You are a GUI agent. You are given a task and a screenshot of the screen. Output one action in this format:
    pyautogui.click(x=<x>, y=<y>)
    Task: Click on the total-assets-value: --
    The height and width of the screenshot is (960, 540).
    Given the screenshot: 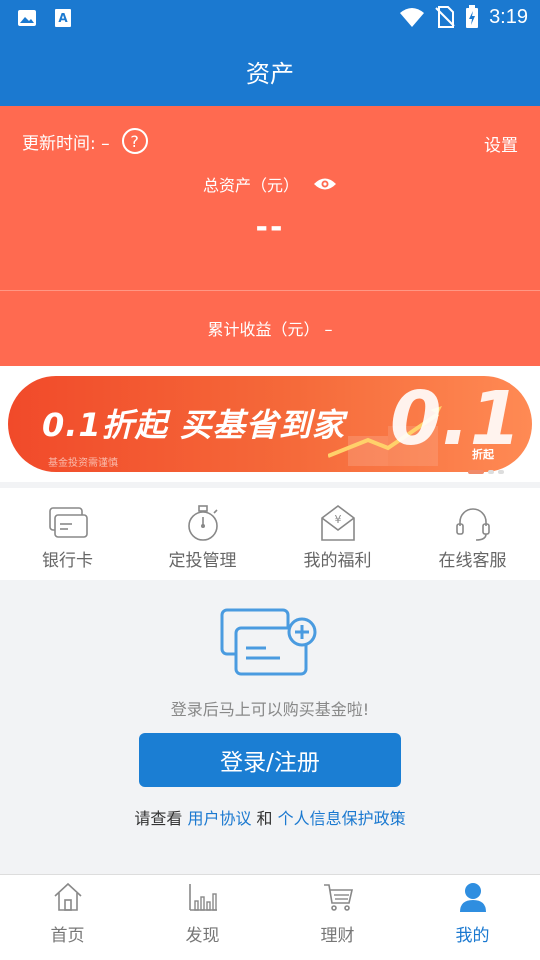 What is the action you would take?
    pyautogui.click(x=270, y=227)
    